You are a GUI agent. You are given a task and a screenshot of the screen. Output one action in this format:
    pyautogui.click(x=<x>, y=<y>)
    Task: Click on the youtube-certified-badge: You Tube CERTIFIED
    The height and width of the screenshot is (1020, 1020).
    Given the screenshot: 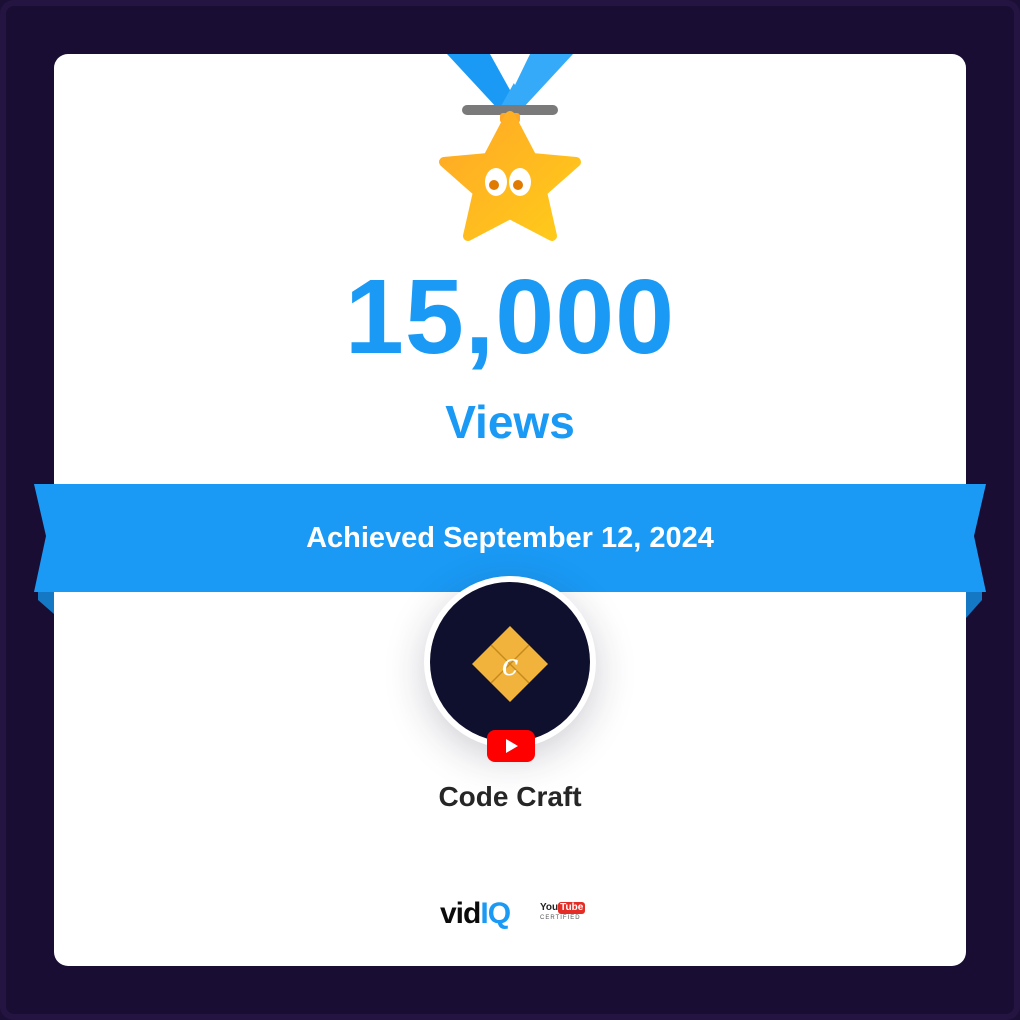 What is the action you would take?
    pyautogui.click(x=563, y=915)
    